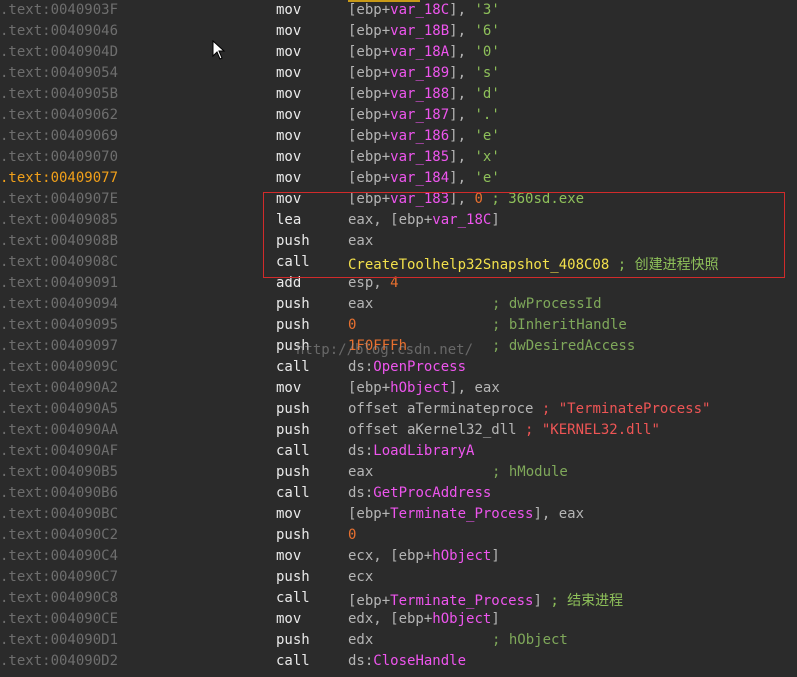  I want to click on code-line: .text:004090C4 mov ecx, [ebp+hObject], so click(398, 556).